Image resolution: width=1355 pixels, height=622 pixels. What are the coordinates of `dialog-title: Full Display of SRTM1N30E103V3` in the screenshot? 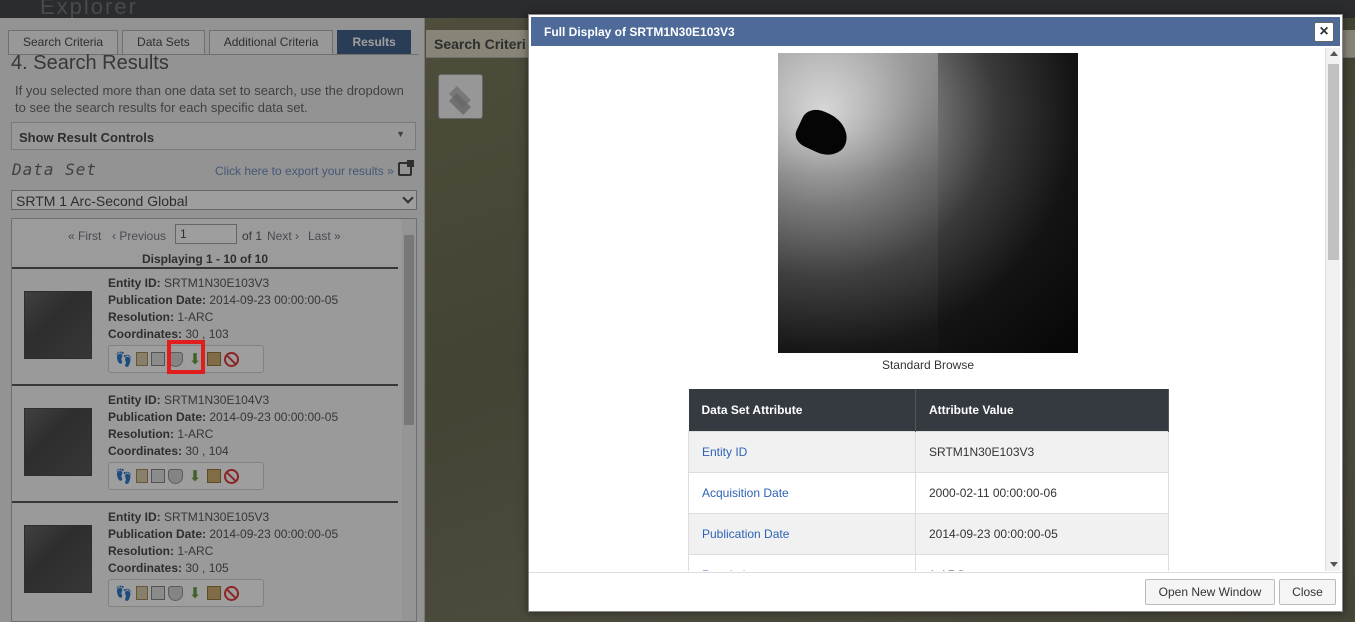 It's located at (639, 32).